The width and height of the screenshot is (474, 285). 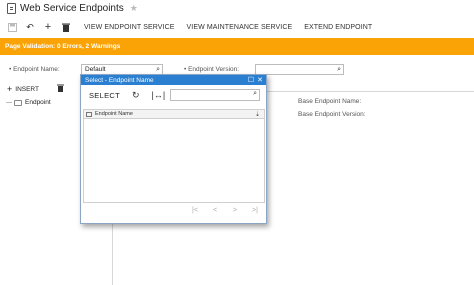 What do you see at coordinates (134, 8) in the screenshot?
I see `favorite-star-icon: ★` at bounding box center [134, 8].